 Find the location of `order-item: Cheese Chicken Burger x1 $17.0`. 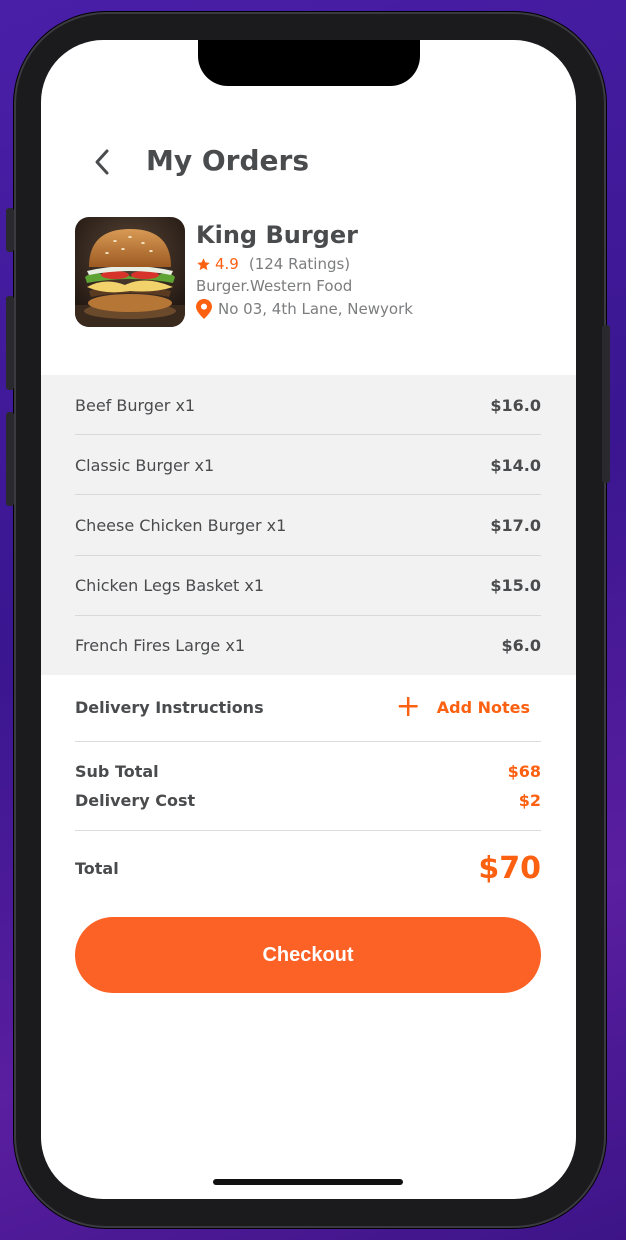

order-item: Cheese Chicken Burger x1 $17.0 is located at coordinates (308, 525).